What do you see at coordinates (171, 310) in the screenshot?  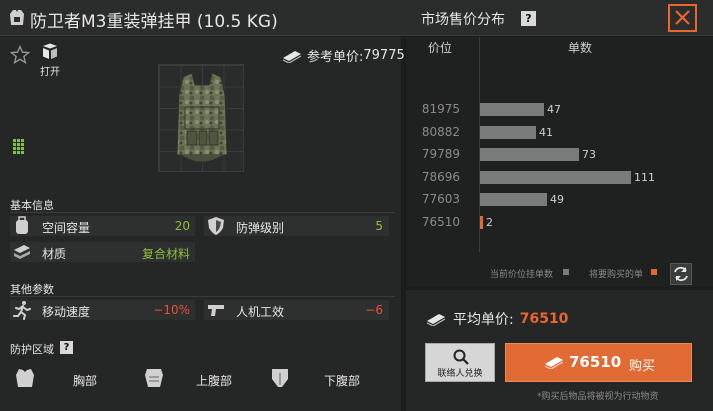 I see `move-speed-value: −10%` at bounding box center [171, 310].